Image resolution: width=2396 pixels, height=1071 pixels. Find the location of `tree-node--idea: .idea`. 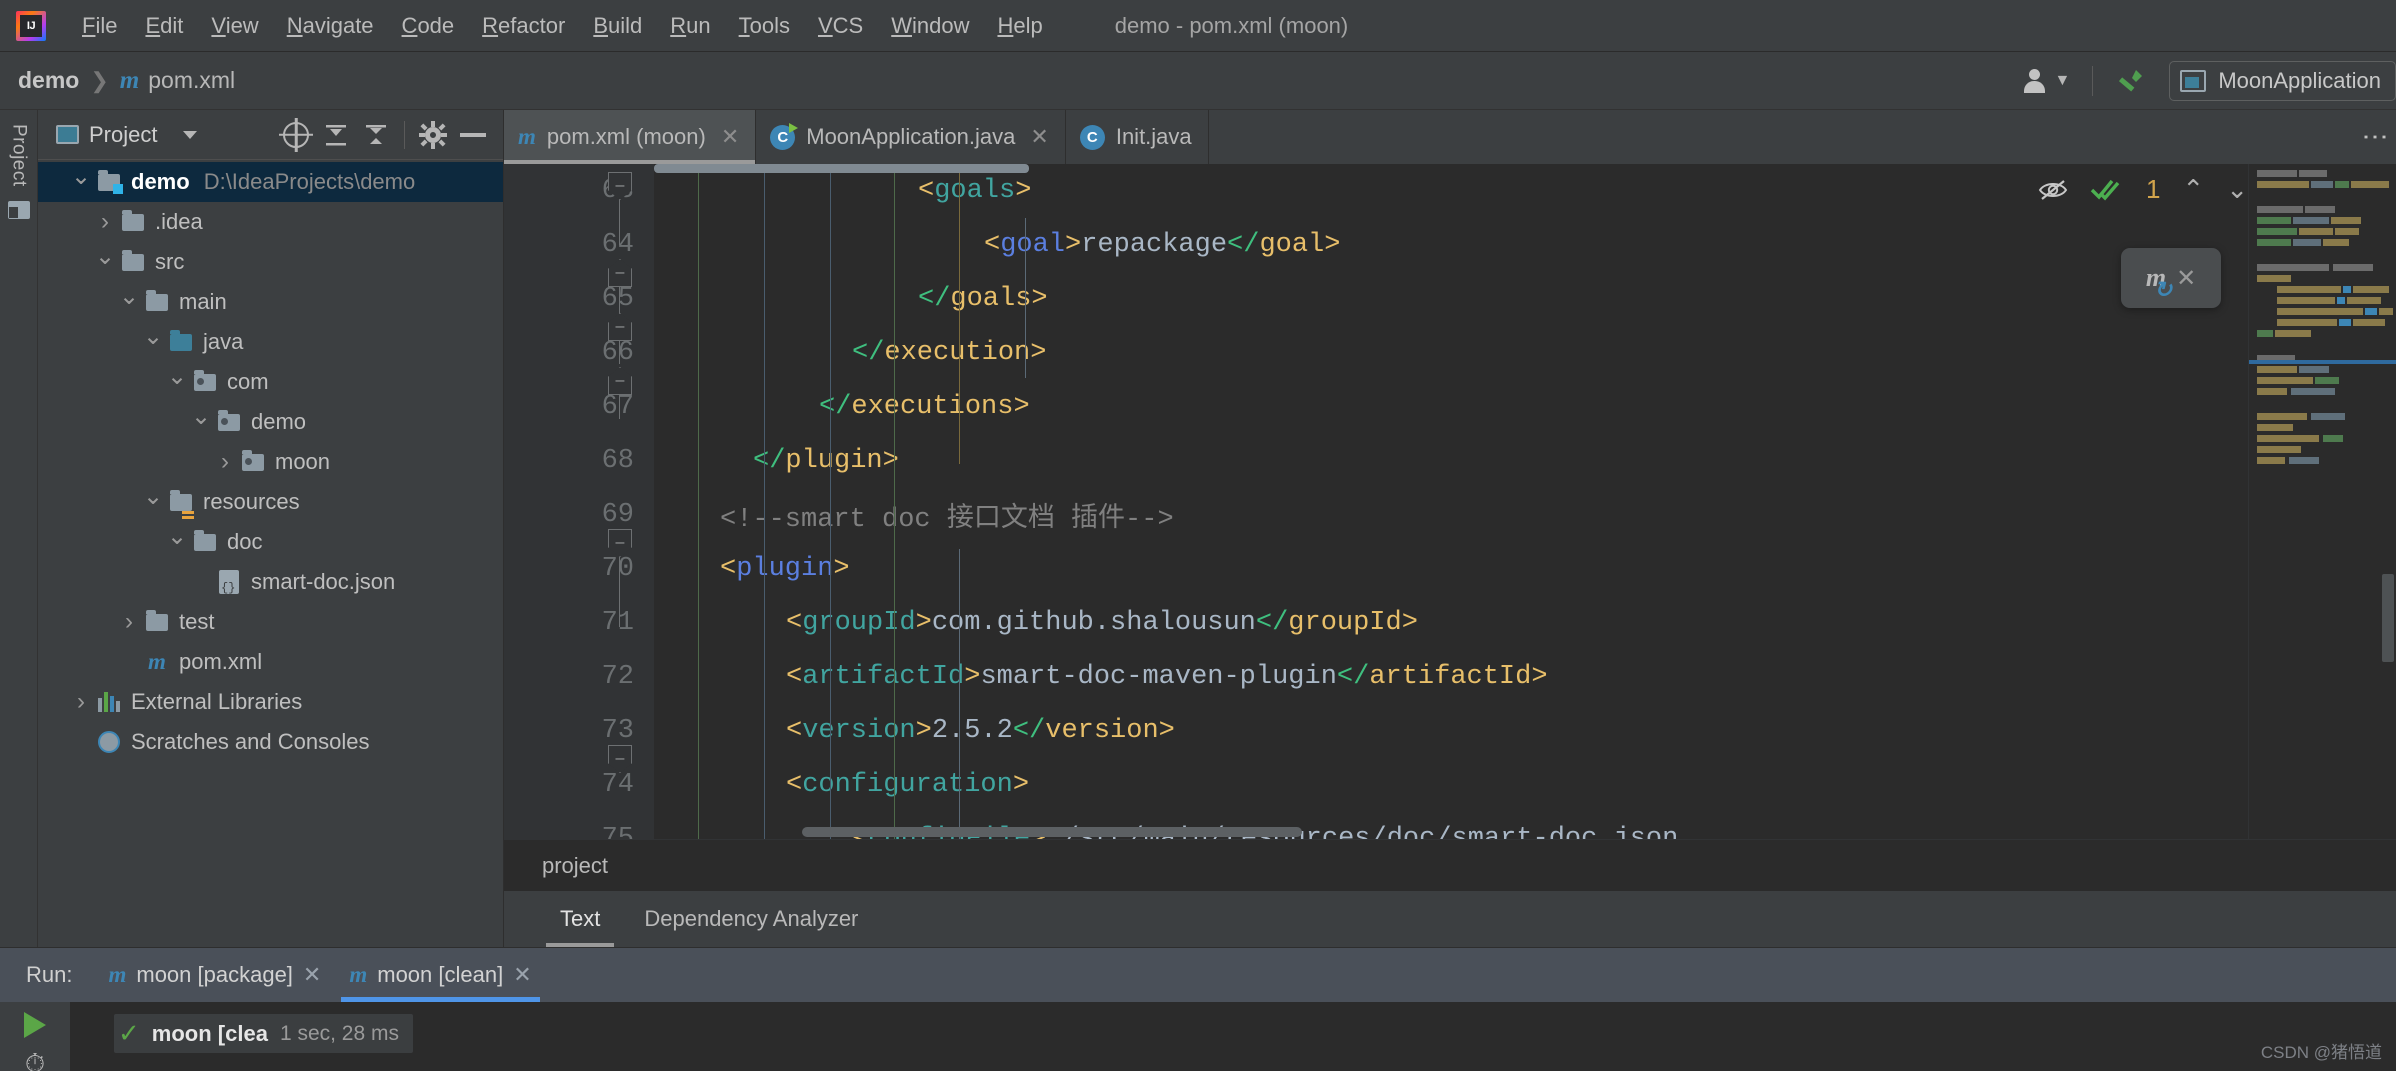

tree-node--idea: .idea is located at coordinates (270, 222).